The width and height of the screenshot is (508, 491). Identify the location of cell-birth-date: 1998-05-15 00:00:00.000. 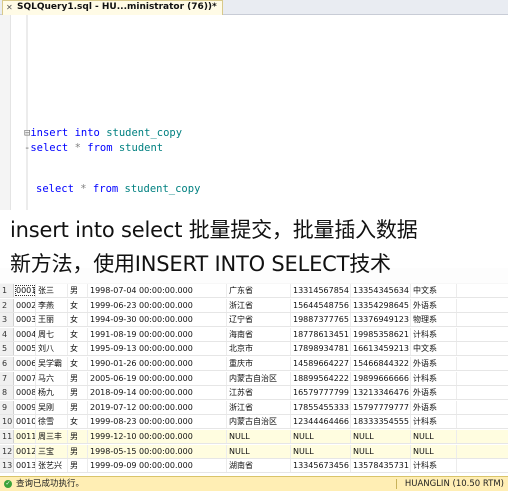
(157, 451).